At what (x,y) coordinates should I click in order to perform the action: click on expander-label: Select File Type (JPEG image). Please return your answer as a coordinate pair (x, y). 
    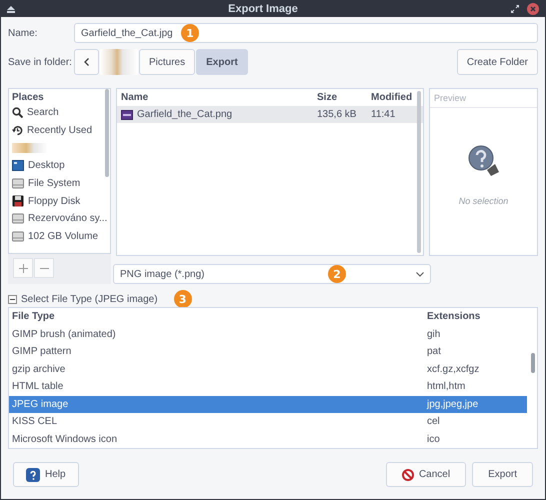
    Looking at the image, I should click on (89, 299).